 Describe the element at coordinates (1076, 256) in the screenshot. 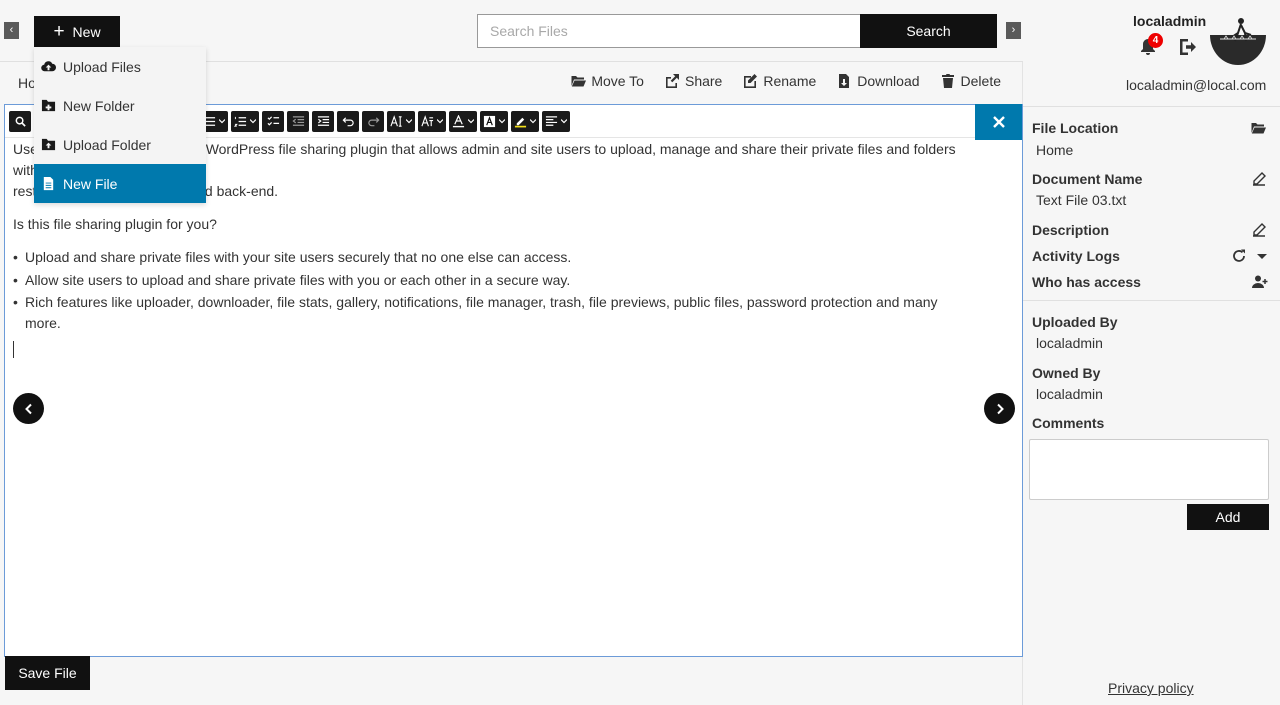

I see `activity-logs-label: Activity Logs` at that location.